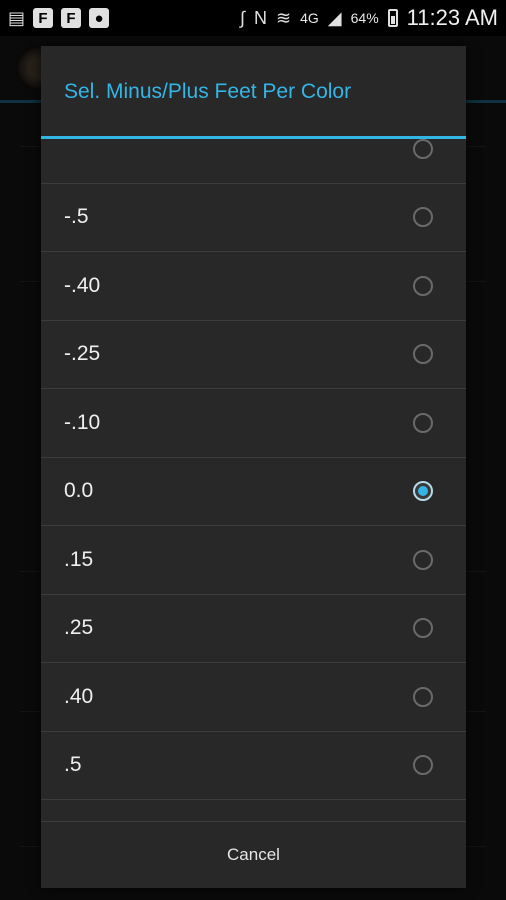 This screenshot has height=900, width=506. I want to click on dialog-title: Sel. Minus/Plus Feet Per Color, so click(208, 91).